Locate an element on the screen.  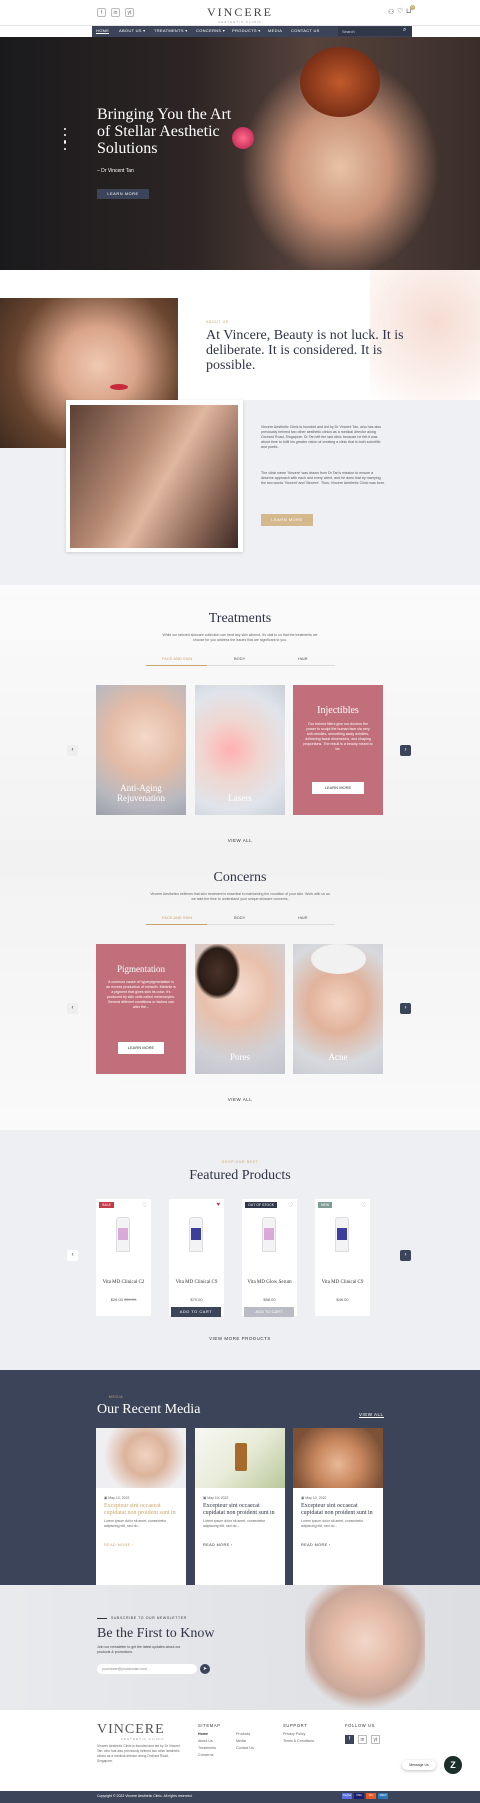
footer-facebook-icon: f is located at coordinates (349, 1739).